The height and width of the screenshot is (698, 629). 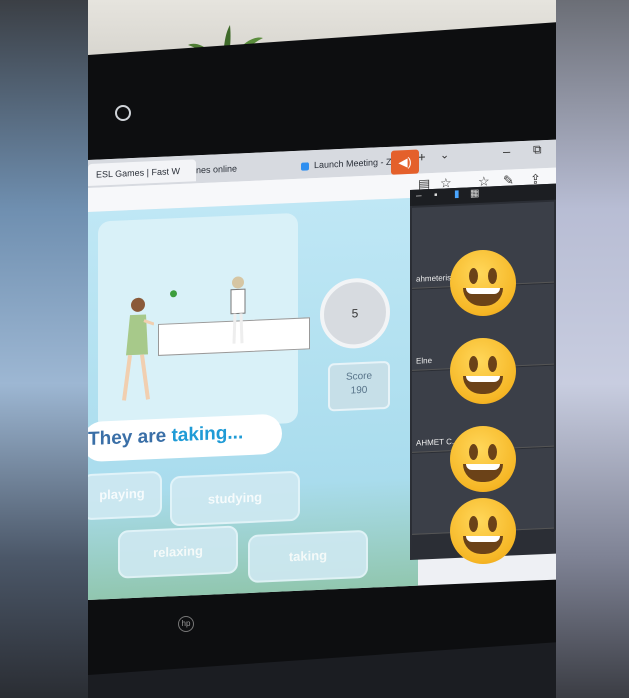 What do you see at coordinates (123, 113) in the screenshot?
I see `power-icon` at bounding box center [123, 113].